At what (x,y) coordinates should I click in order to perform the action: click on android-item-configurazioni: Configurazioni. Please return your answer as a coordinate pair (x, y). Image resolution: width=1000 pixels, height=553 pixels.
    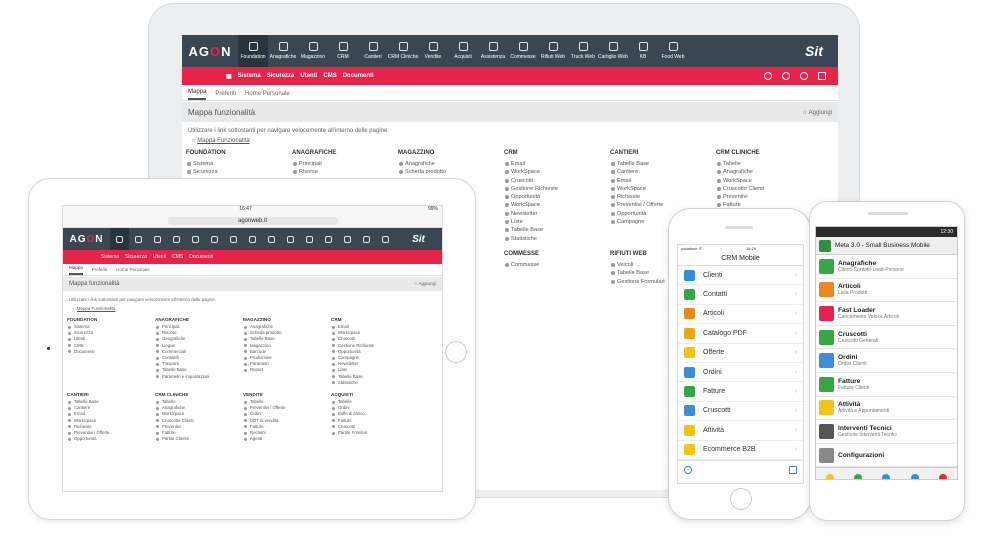
    Looking at the image, I should click on (886, 456).